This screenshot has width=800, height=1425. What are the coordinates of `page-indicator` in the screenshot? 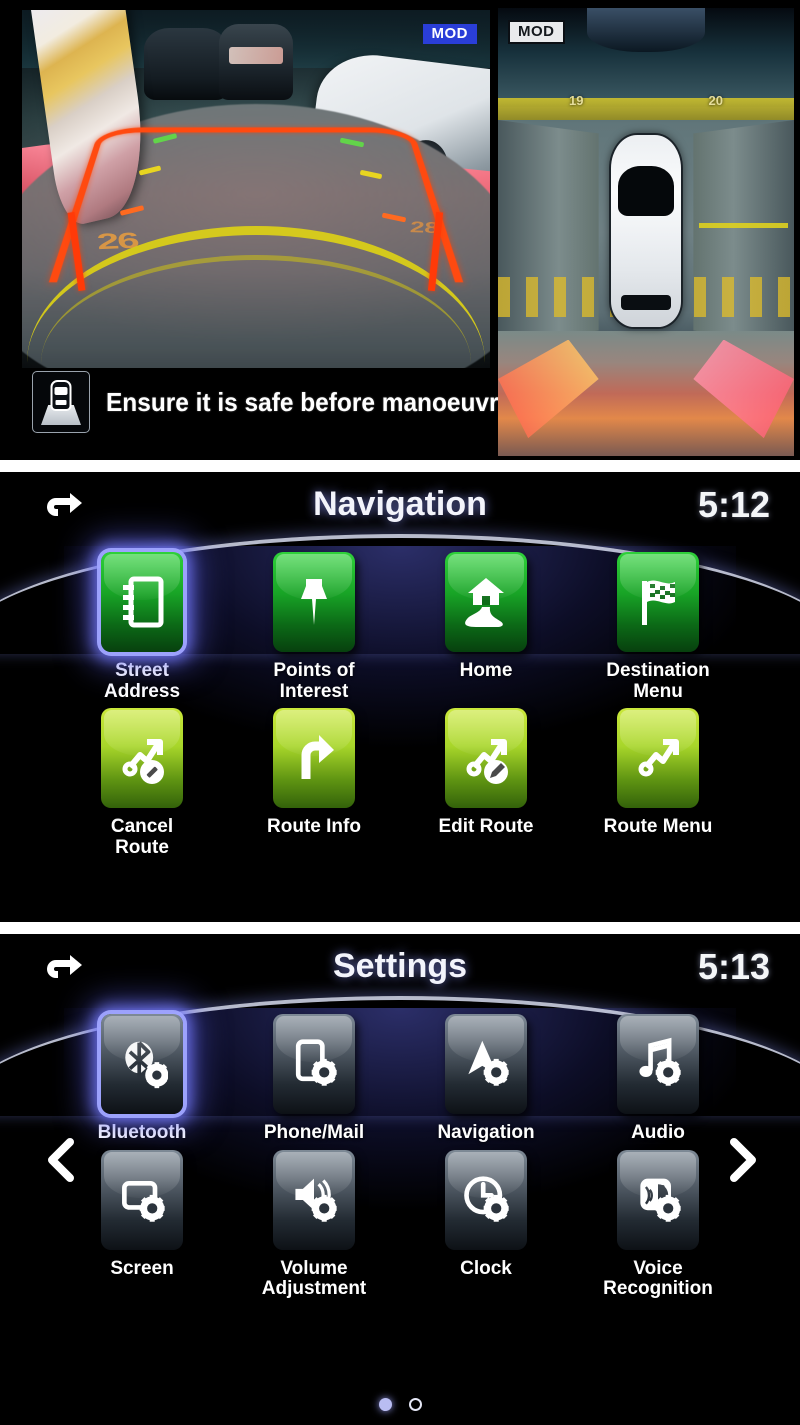 It's located at (400, 1404).